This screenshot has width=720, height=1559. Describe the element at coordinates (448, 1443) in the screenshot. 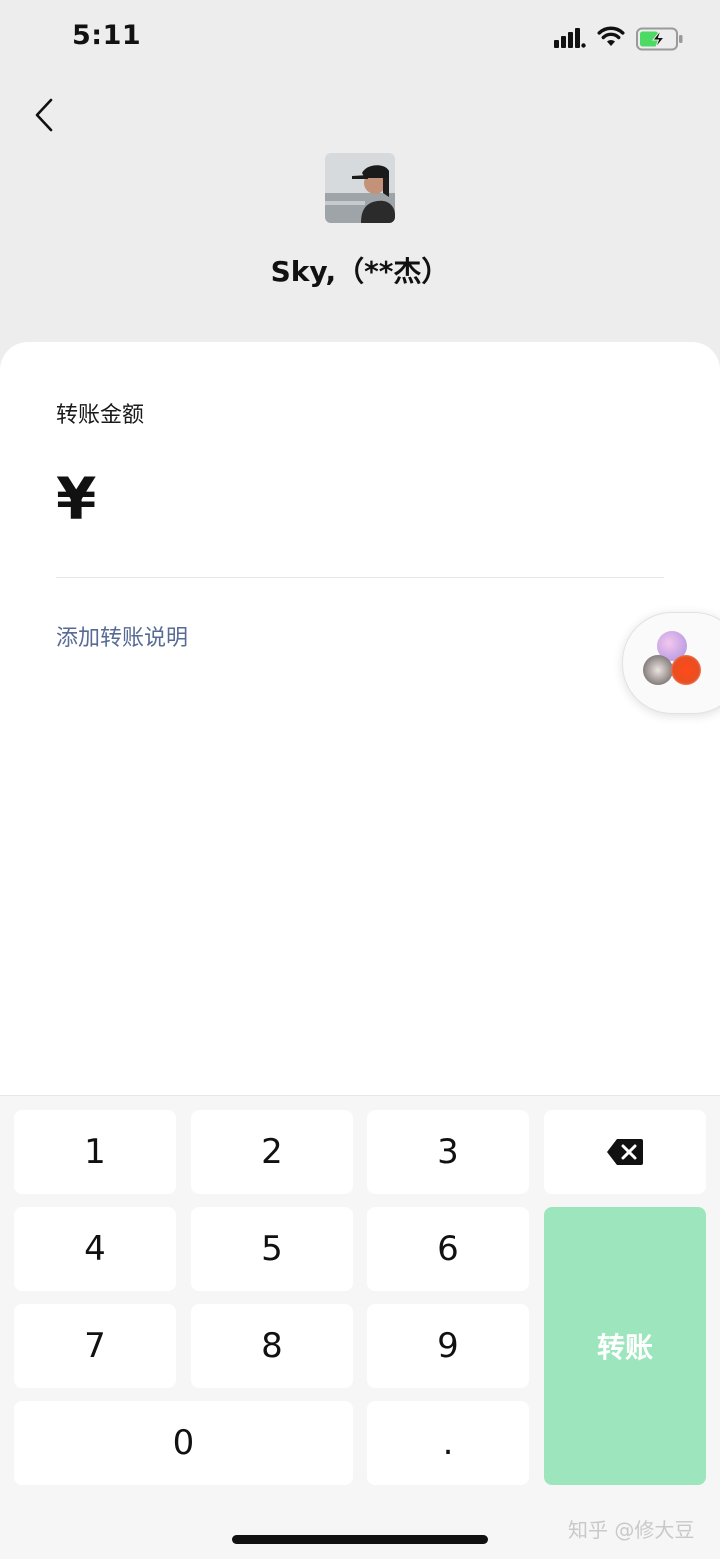

I see `key-decimal: .` at that location.